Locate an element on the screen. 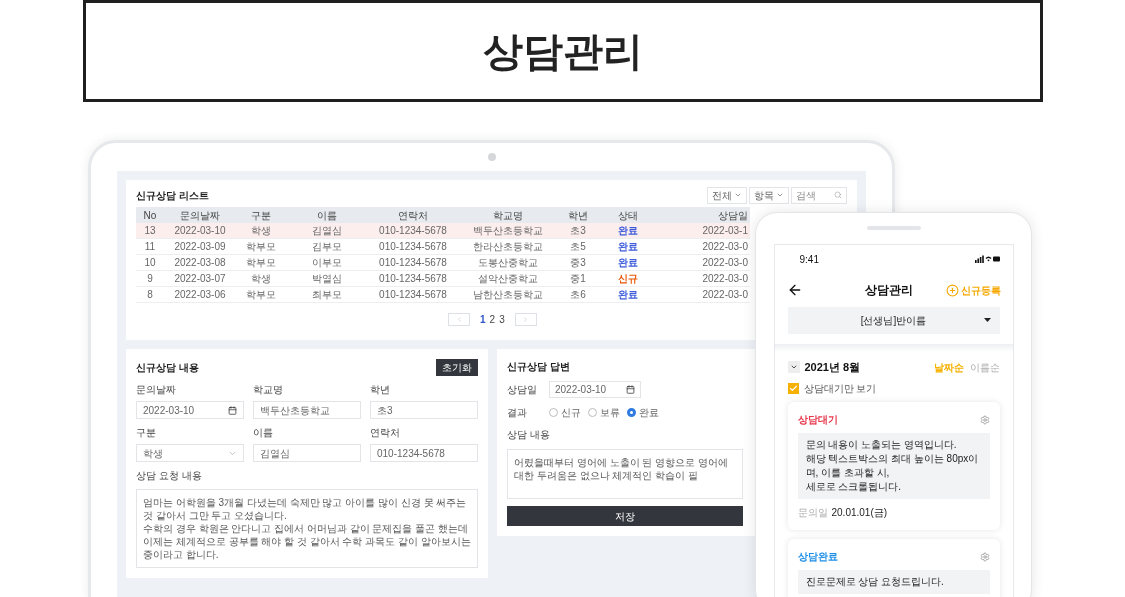 This screenshot has width=1125, height=597. table-cell-text: 초6 is located at coordinates (578, 295).